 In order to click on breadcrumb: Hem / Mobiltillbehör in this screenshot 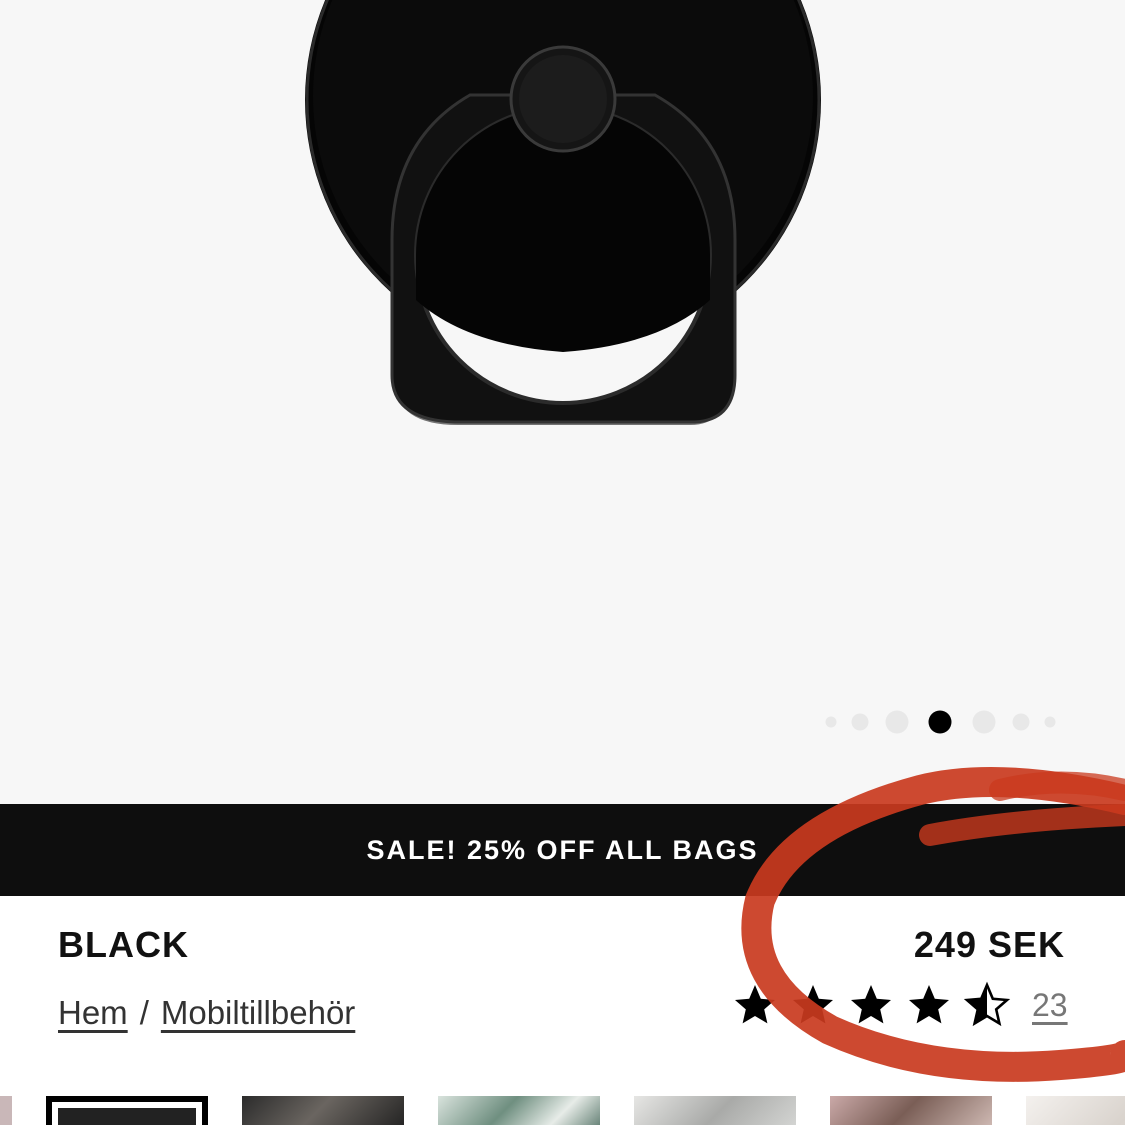, I will do `click(206, 1013)`.